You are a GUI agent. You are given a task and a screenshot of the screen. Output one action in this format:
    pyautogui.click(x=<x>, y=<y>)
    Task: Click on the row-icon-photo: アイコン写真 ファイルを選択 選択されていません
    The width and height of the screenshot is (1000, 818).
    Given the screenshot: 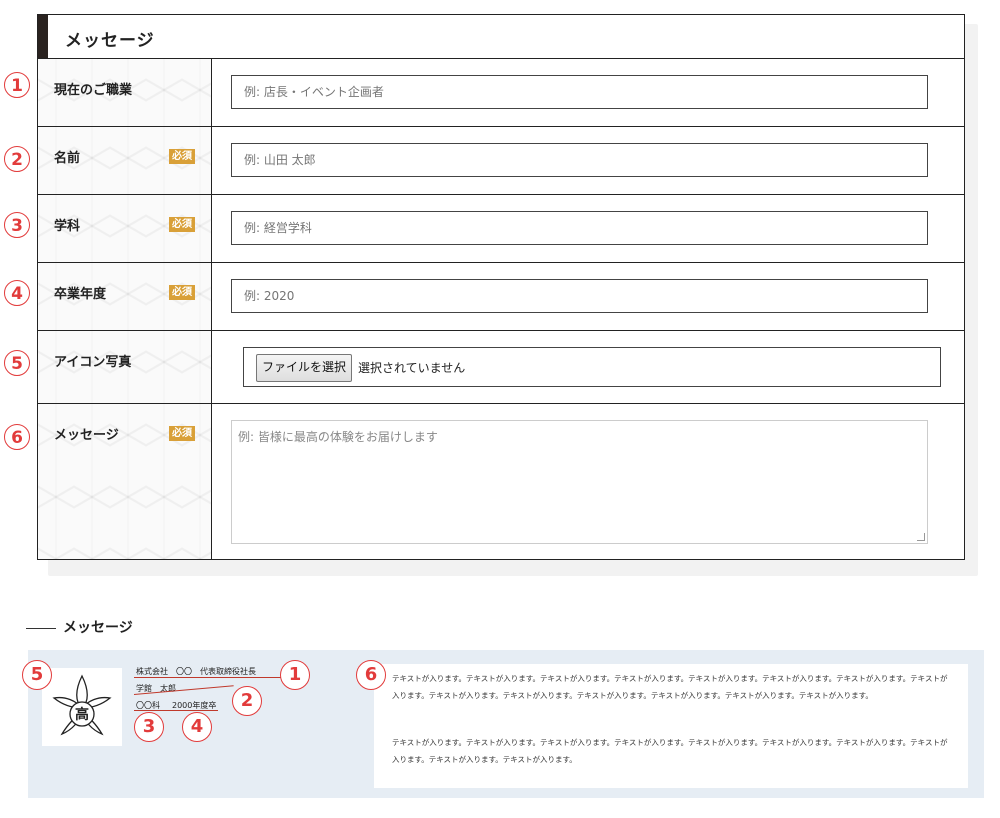 What is the action you would take?
    pyautogui.click(x=501, y=367)
    